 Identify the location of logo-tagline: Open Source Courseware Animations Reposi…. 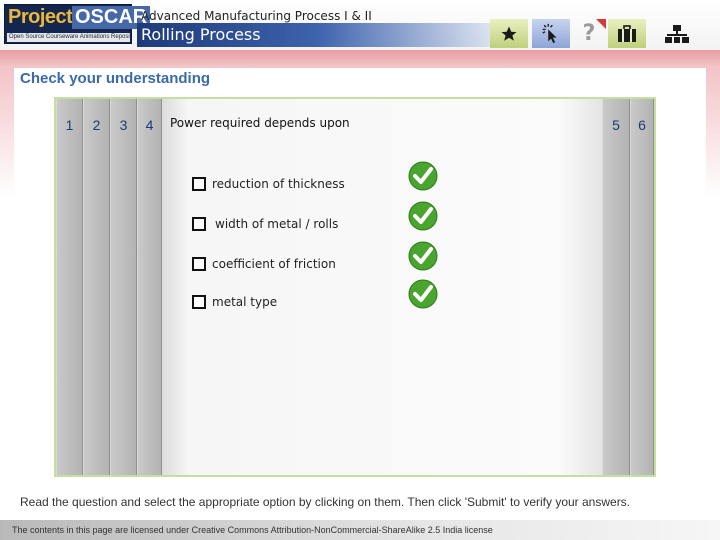
(68, 37).